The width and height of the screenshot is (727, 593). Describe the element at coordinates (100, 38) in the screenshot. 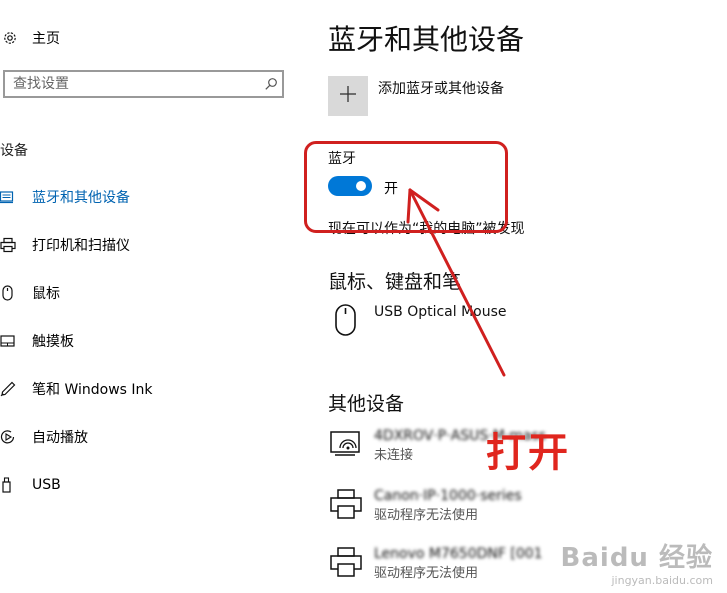

I see `home-nav-item: 主页` at that location.